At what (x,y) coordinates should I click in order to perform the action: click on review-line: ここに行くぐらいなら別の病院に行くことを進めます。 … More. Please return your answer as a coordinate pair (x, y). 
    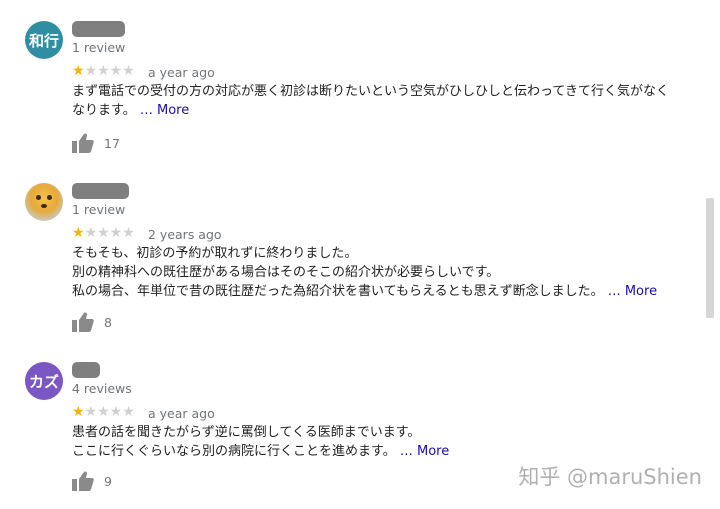
    Looking at the image, I should click on (261, 451).